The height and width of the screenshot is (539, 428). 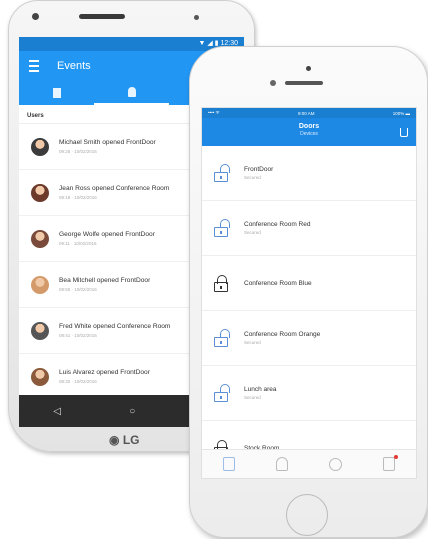 What do you see at coordinates (404, 132) in the screenshot?
I see `filter-icon` at bounding box center [404, 132].